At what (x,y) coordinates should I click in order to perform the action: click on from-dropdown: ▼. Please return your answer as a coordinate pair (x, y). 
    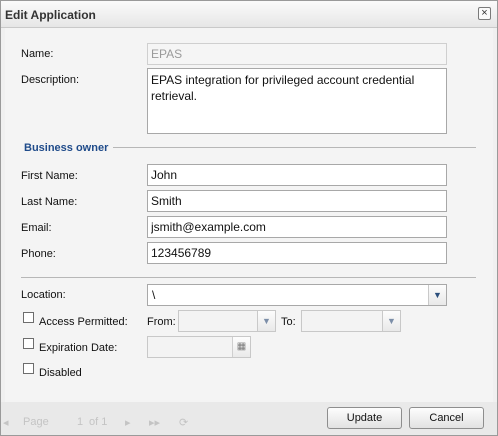
    Looking at the image, I should click on (227, 321).